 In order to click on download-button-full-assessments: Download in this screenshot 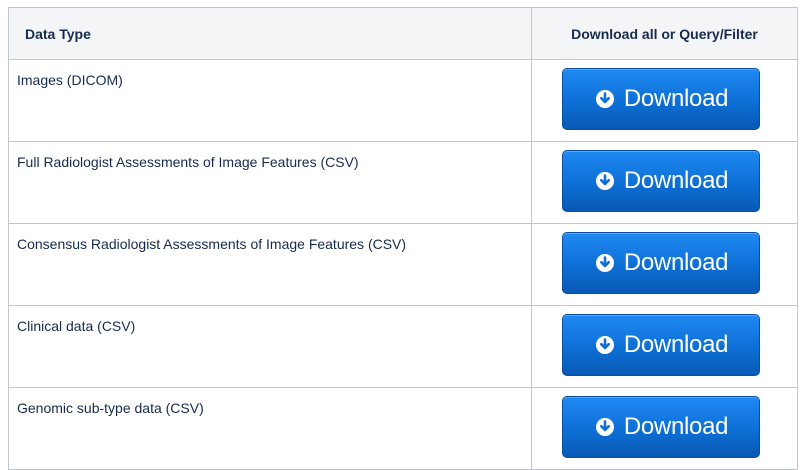, I will do `click(661, 181)`.